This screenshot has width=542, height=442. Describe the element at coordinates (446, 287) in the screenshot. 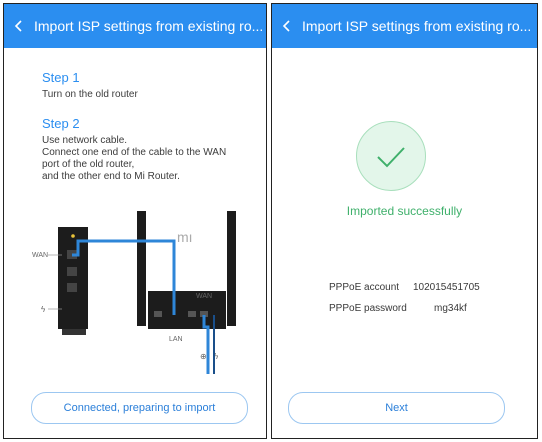

I see `pppoe-account-value: 102015451705` at that location.